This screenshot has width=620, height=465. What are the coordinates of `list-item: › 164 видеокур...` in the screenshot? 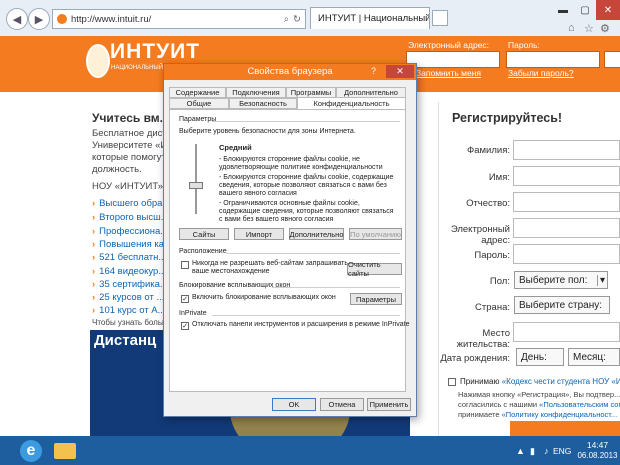 It's located at (129, 271).